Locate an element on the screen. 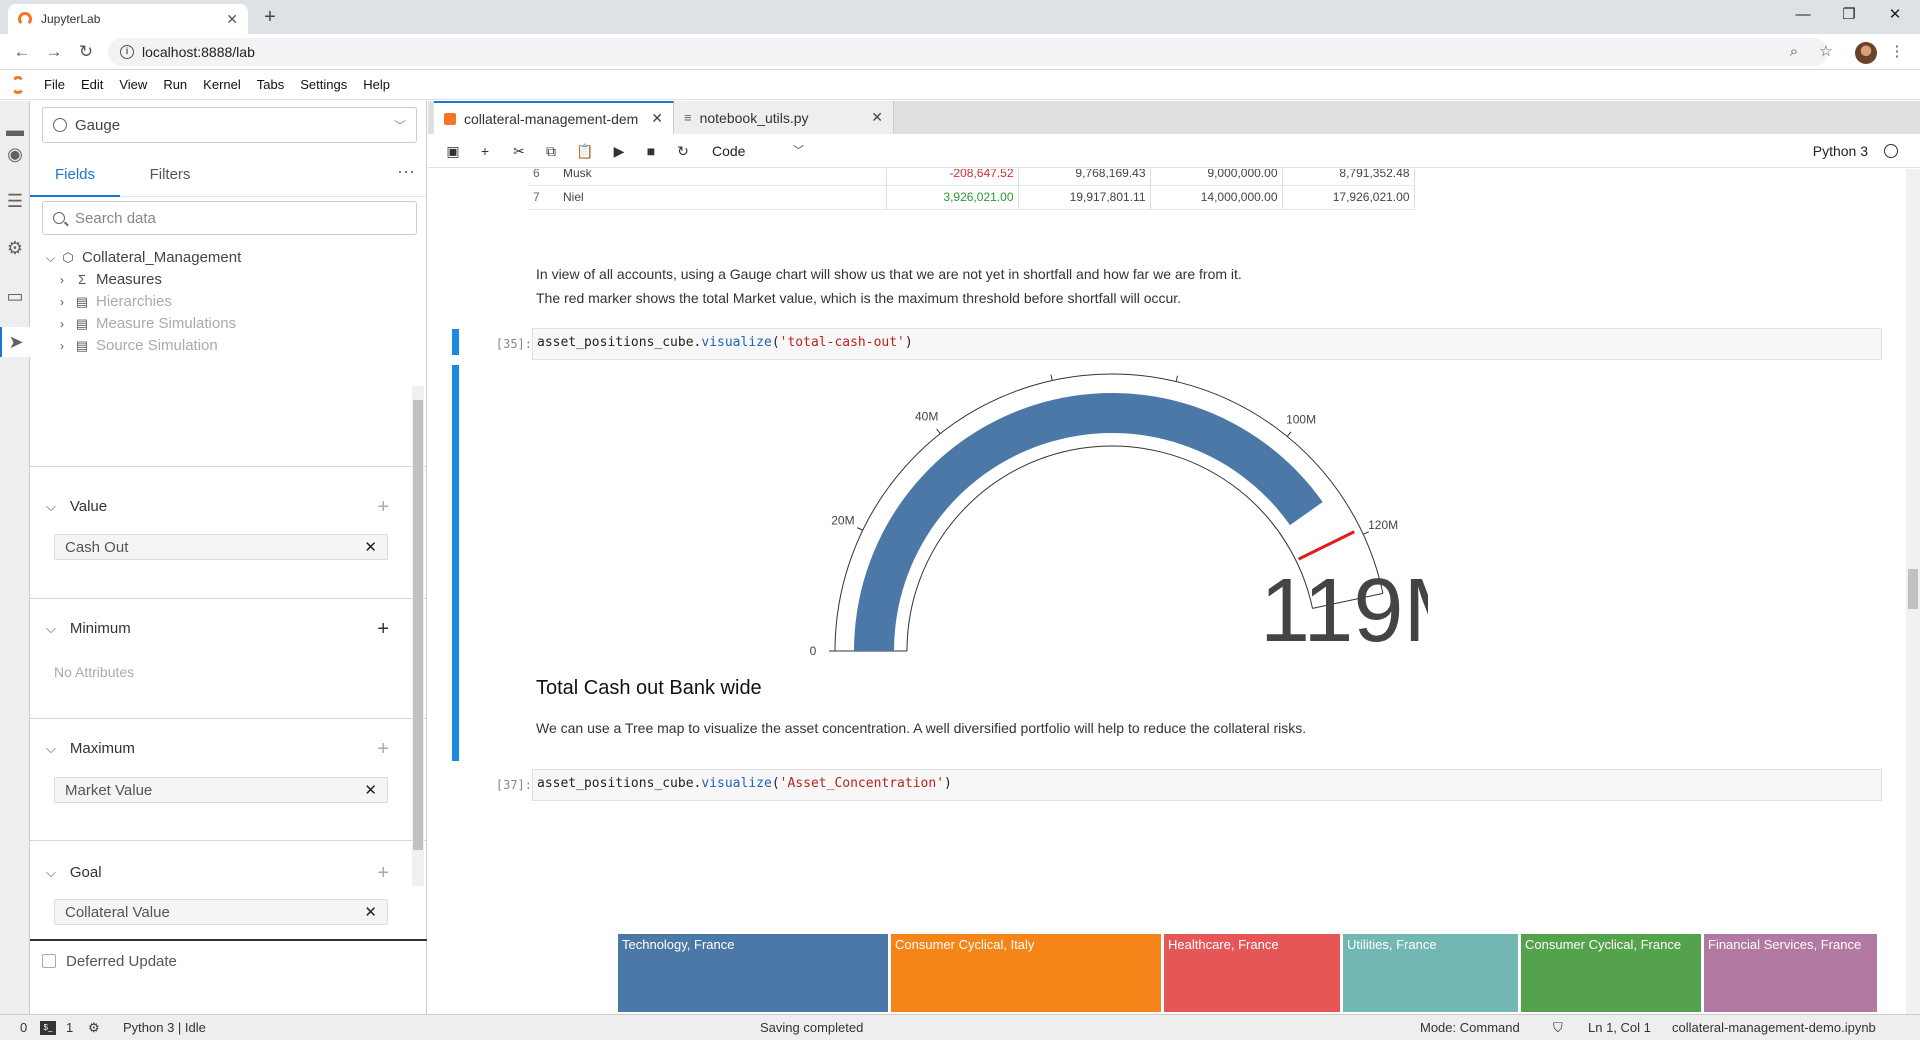 The width and height of the screenshot is (1920, 1040). panel-scrollbar is located at coordinates (418, 636).